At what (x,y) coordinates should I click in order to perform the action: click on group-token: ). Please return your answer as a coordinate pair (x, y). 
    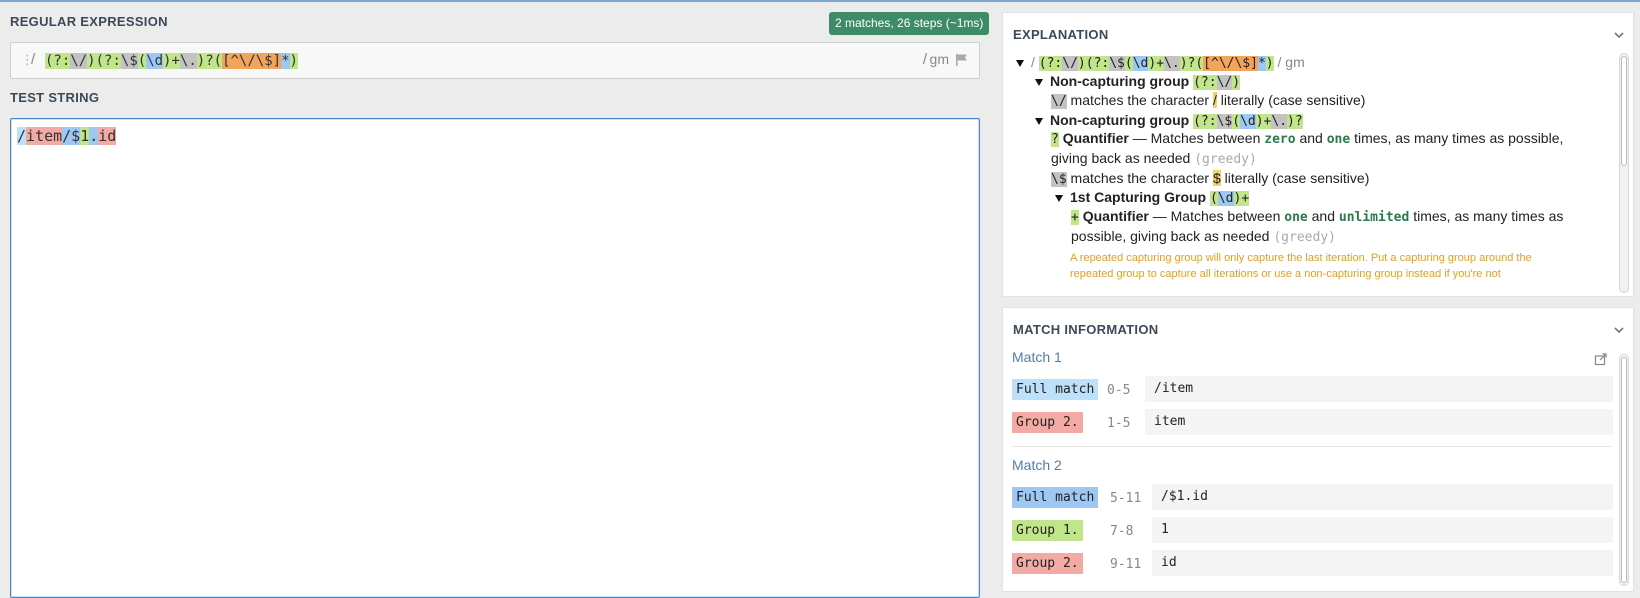
    Looking at the image, I should click on (1236, 82).